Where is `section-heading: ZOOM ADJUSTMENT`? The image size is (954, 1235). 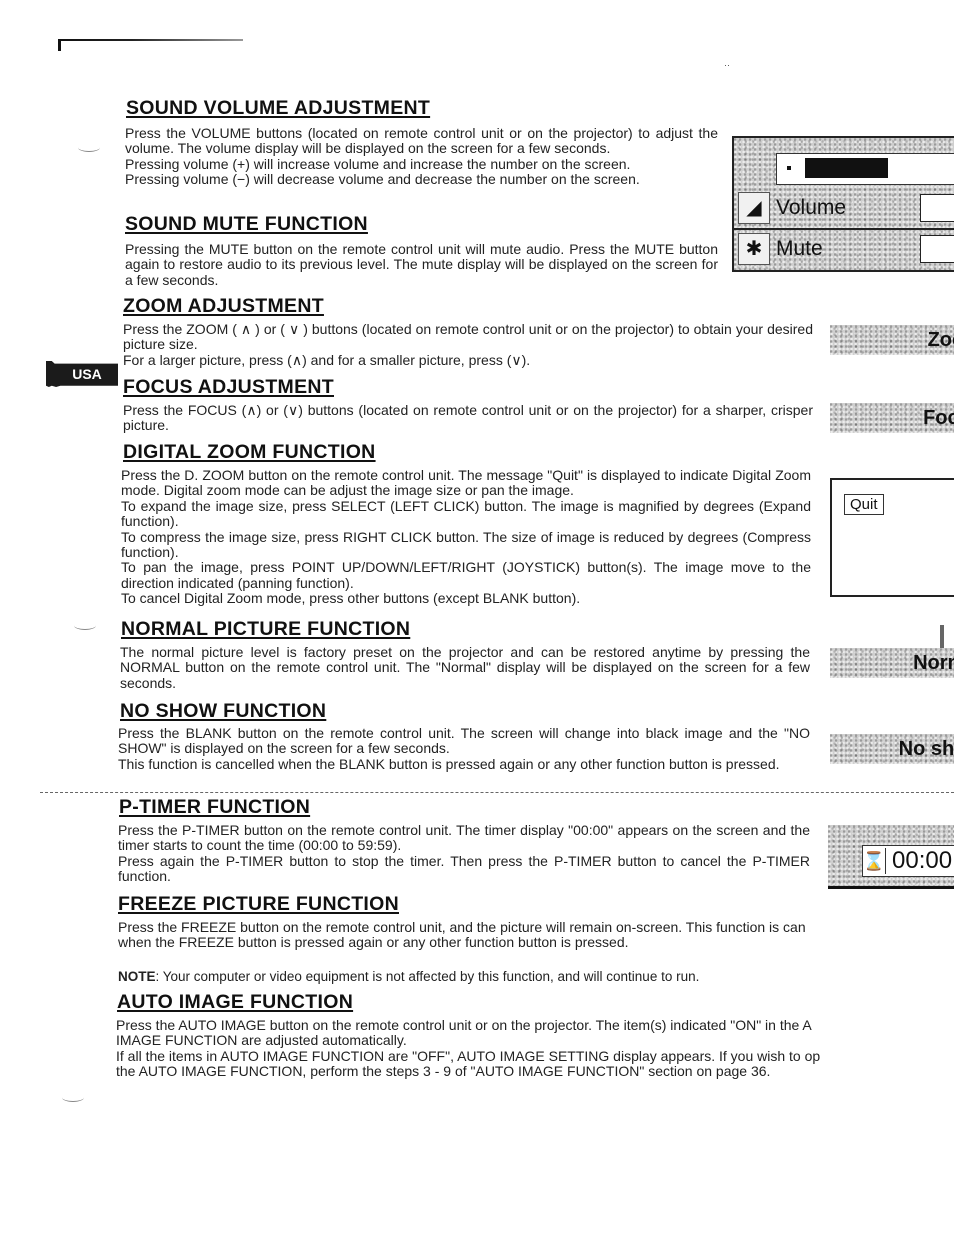
section-heading: ZOOM ADJUSTMENT is located at coordinates (223, 306).